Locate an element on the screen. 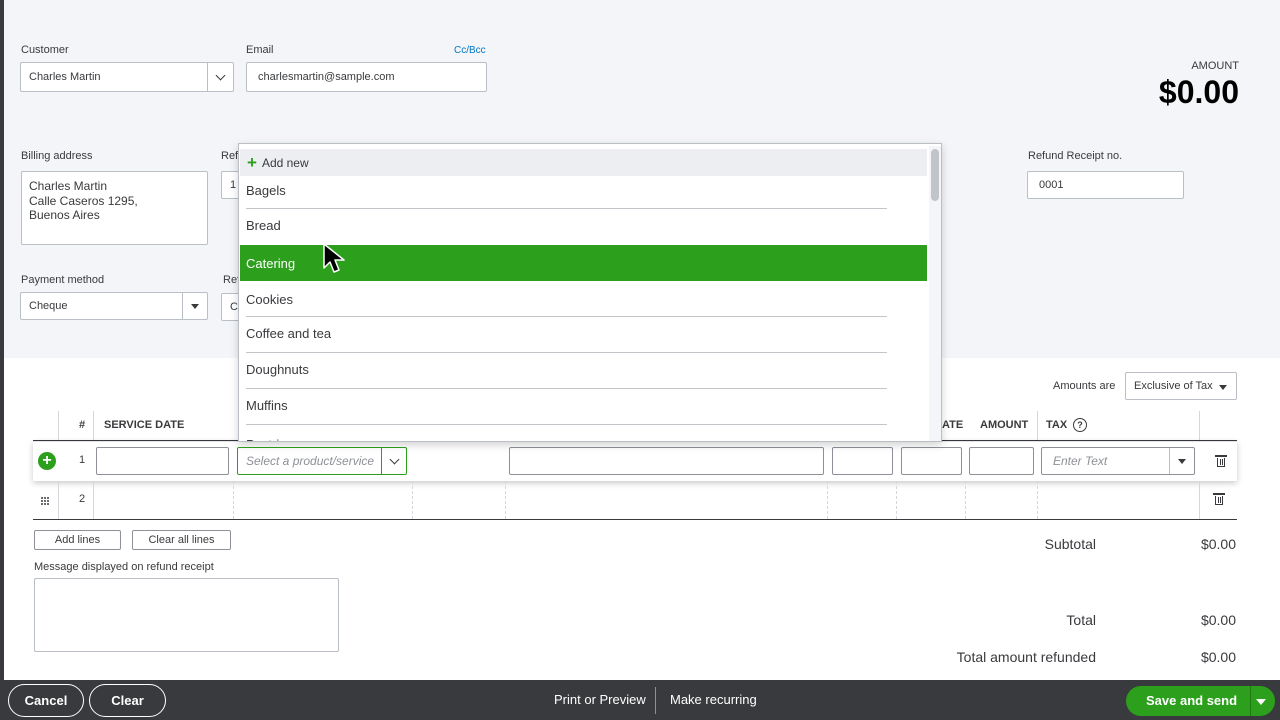  add-line-icon: + is located at coordinates (47, 461).